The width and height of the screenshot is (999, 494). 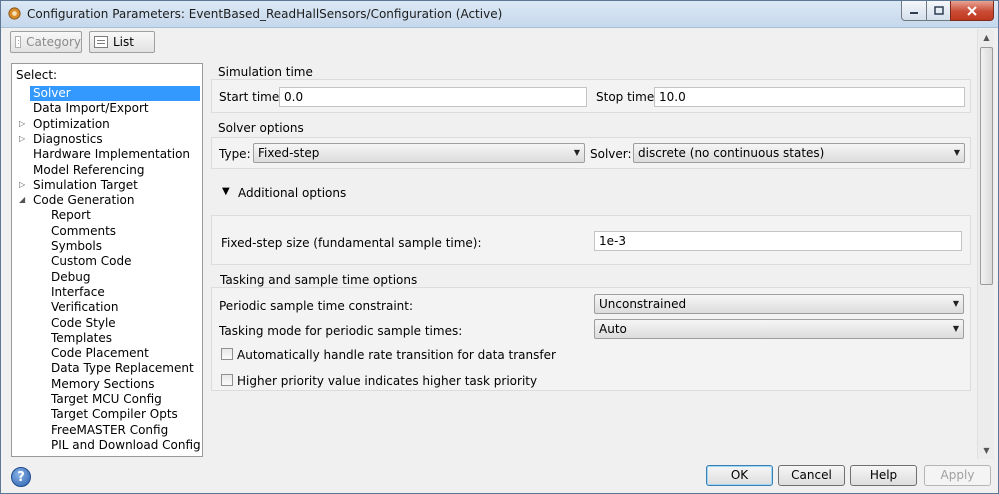 What do you see at coordinates (499, 476) in the screenshot?
I see `dialog-button-bar: ? OK Cancel Help Apply` at bounding box center [499, 476].